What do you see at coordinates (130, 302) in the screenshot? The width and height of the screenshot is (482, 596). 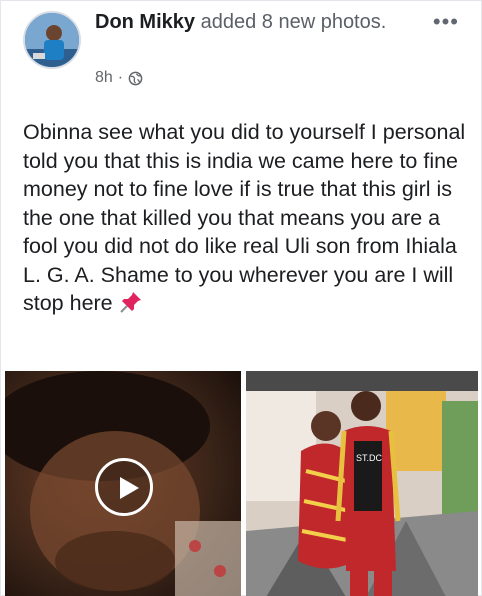 I see `pushpin-icon` at bounding box center [130, 302].